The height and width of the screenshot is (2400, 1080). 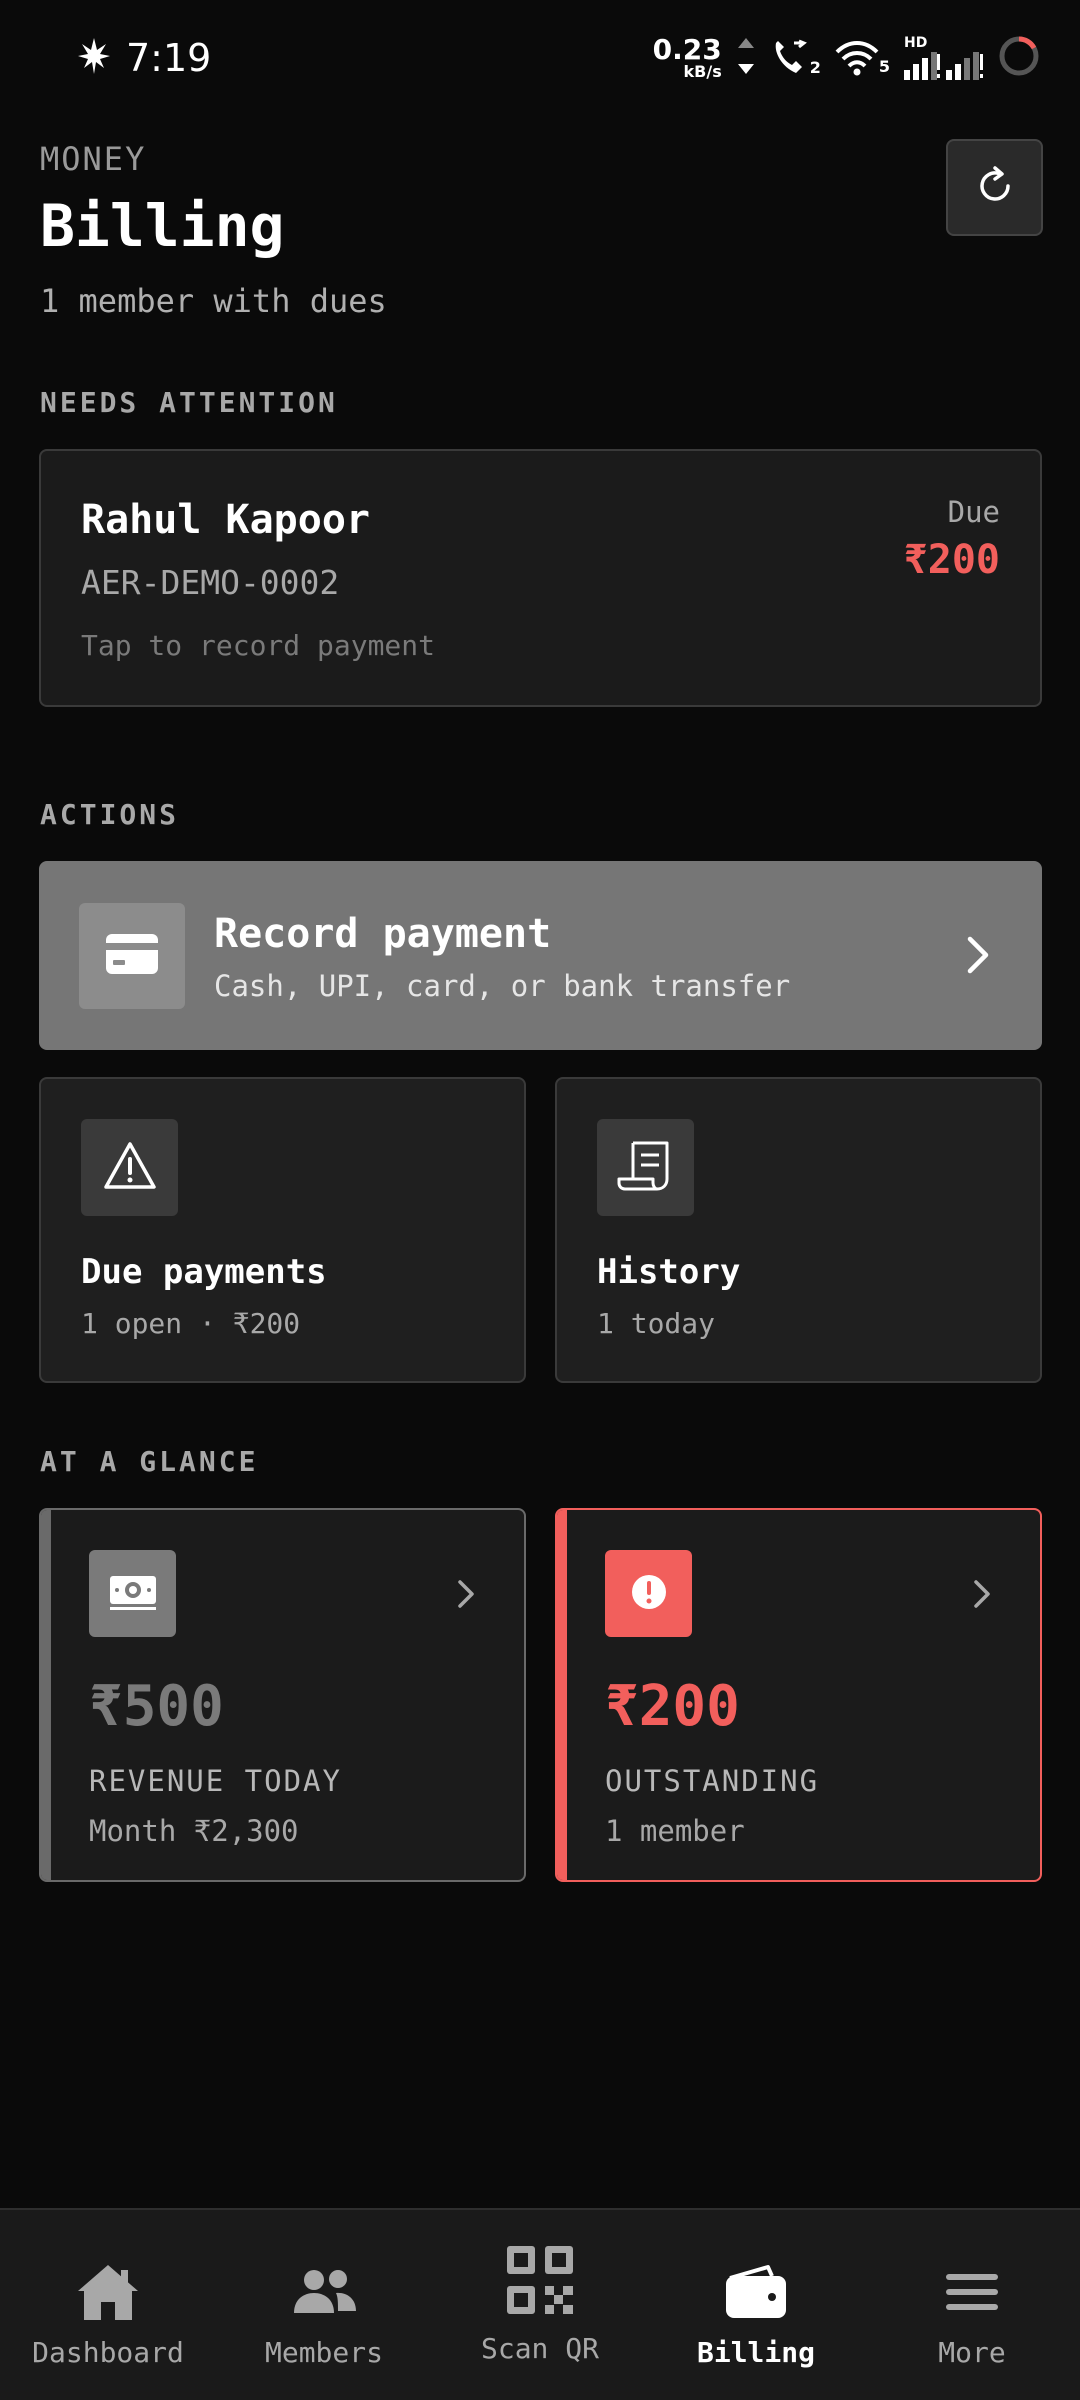 What do you see at coordinates (204, 1272) in the screenshot?
I see `due-payments-title: Due payments` at bounding box center [204, 1272].